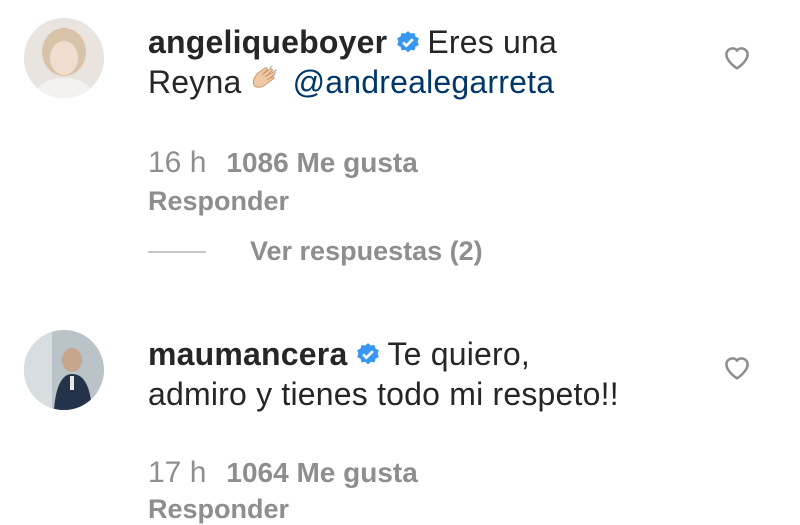  Describe the element at coordinates (195, 82) in the screenshot. I see `comment-text: Reyna` at that location.